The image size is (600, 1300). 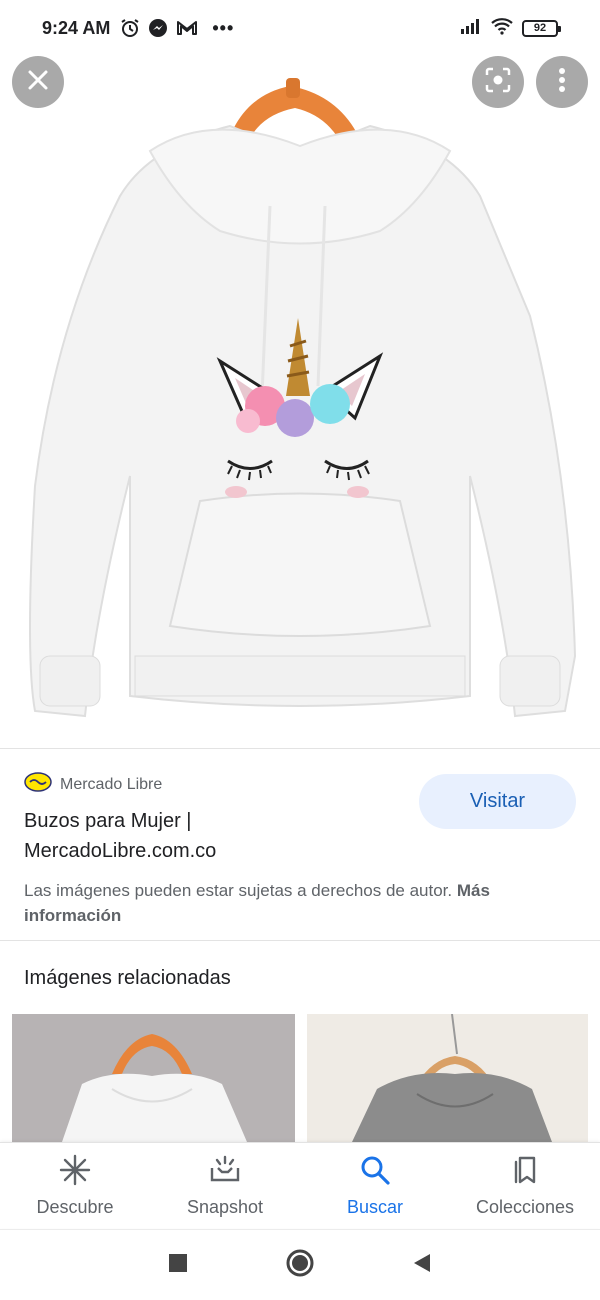 I want to click on battery-level: 92, so click(x=540, y=28).